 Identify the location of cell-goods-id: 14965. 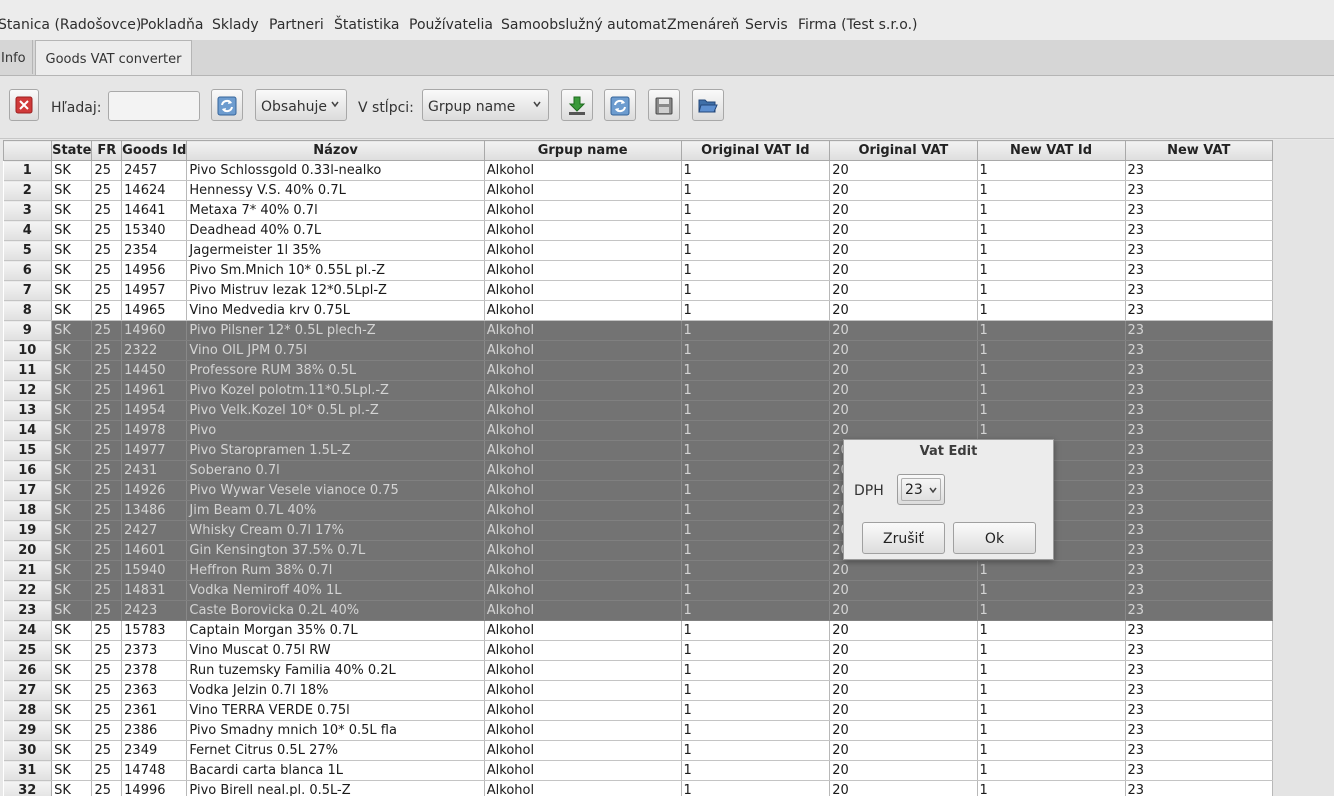
(154, 310).